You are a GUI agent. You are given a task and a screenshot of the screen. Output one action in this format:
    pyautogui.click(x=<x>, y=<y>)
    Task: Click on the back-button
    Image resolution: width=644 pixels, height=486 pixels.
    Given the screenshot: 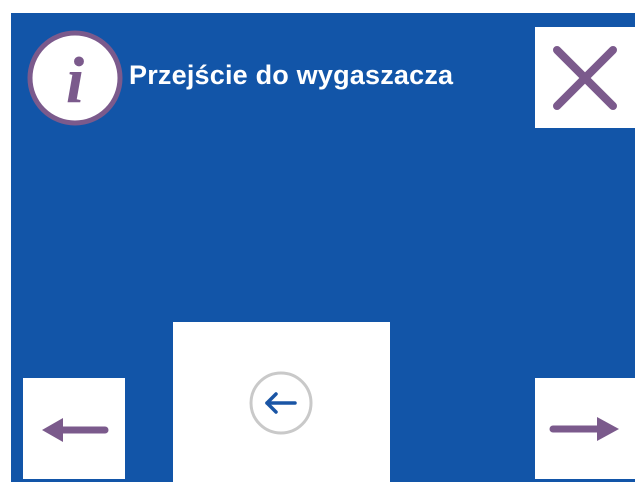 What is the action you would take?
    pyautogui.click(x=281, y=402)
    